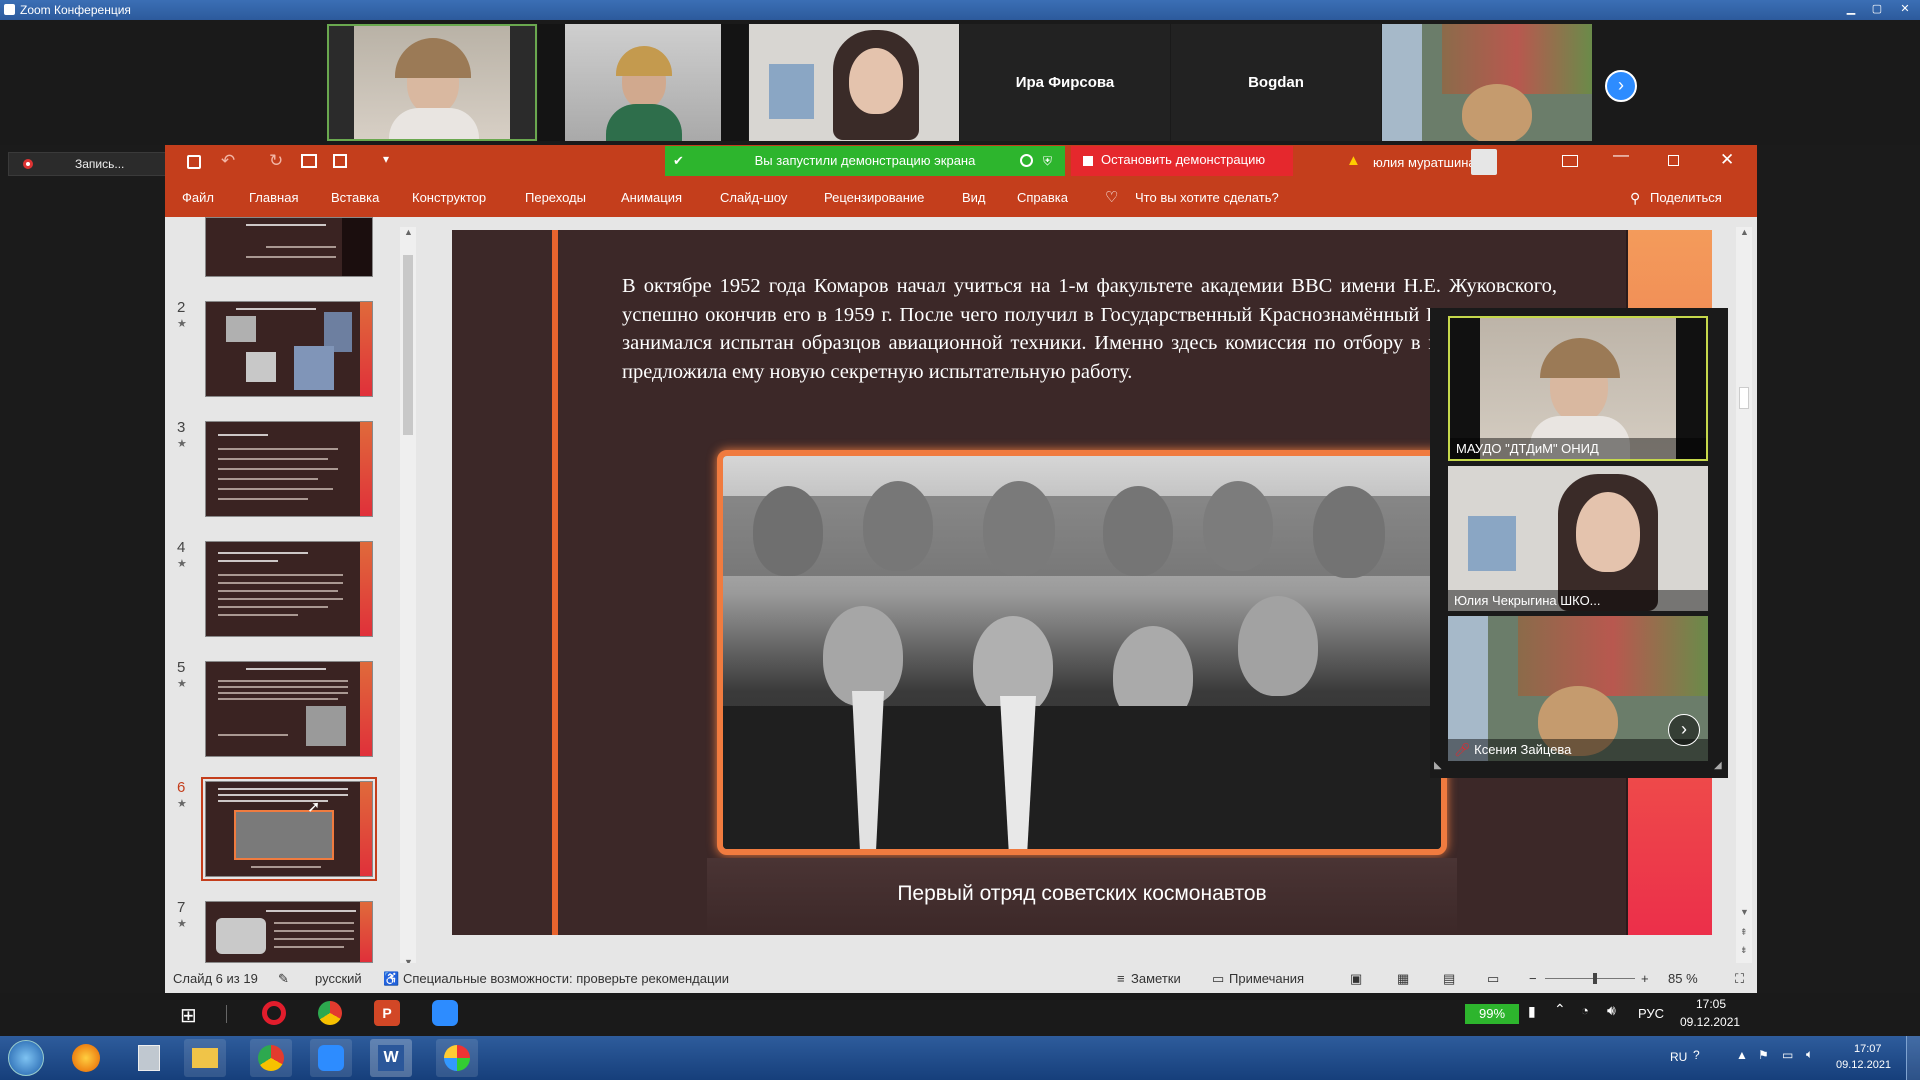  Describe the element at coordinates (340, 161) in the screenshot. I see `shape-icon` at that location.